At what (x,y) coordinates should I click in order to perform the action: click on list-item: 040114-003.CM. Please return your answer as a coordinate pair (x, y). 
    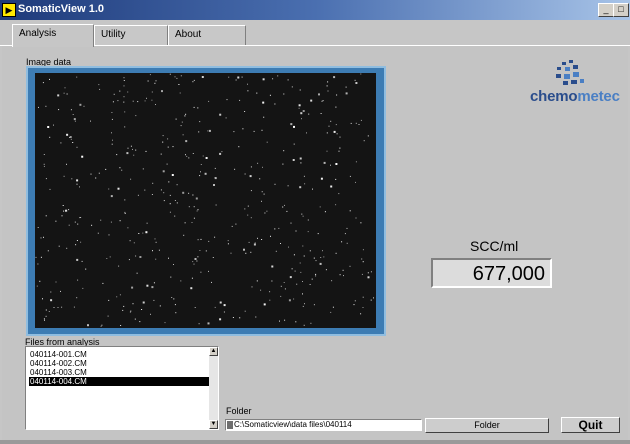
    Looking at the image, I should click on (120, 372).